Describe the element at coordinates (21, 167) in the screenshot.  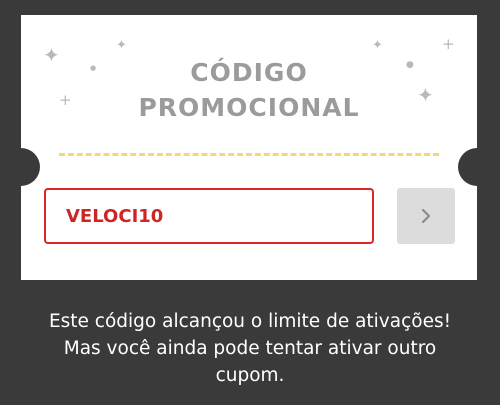
I see `ticket-notch-left` at that location.